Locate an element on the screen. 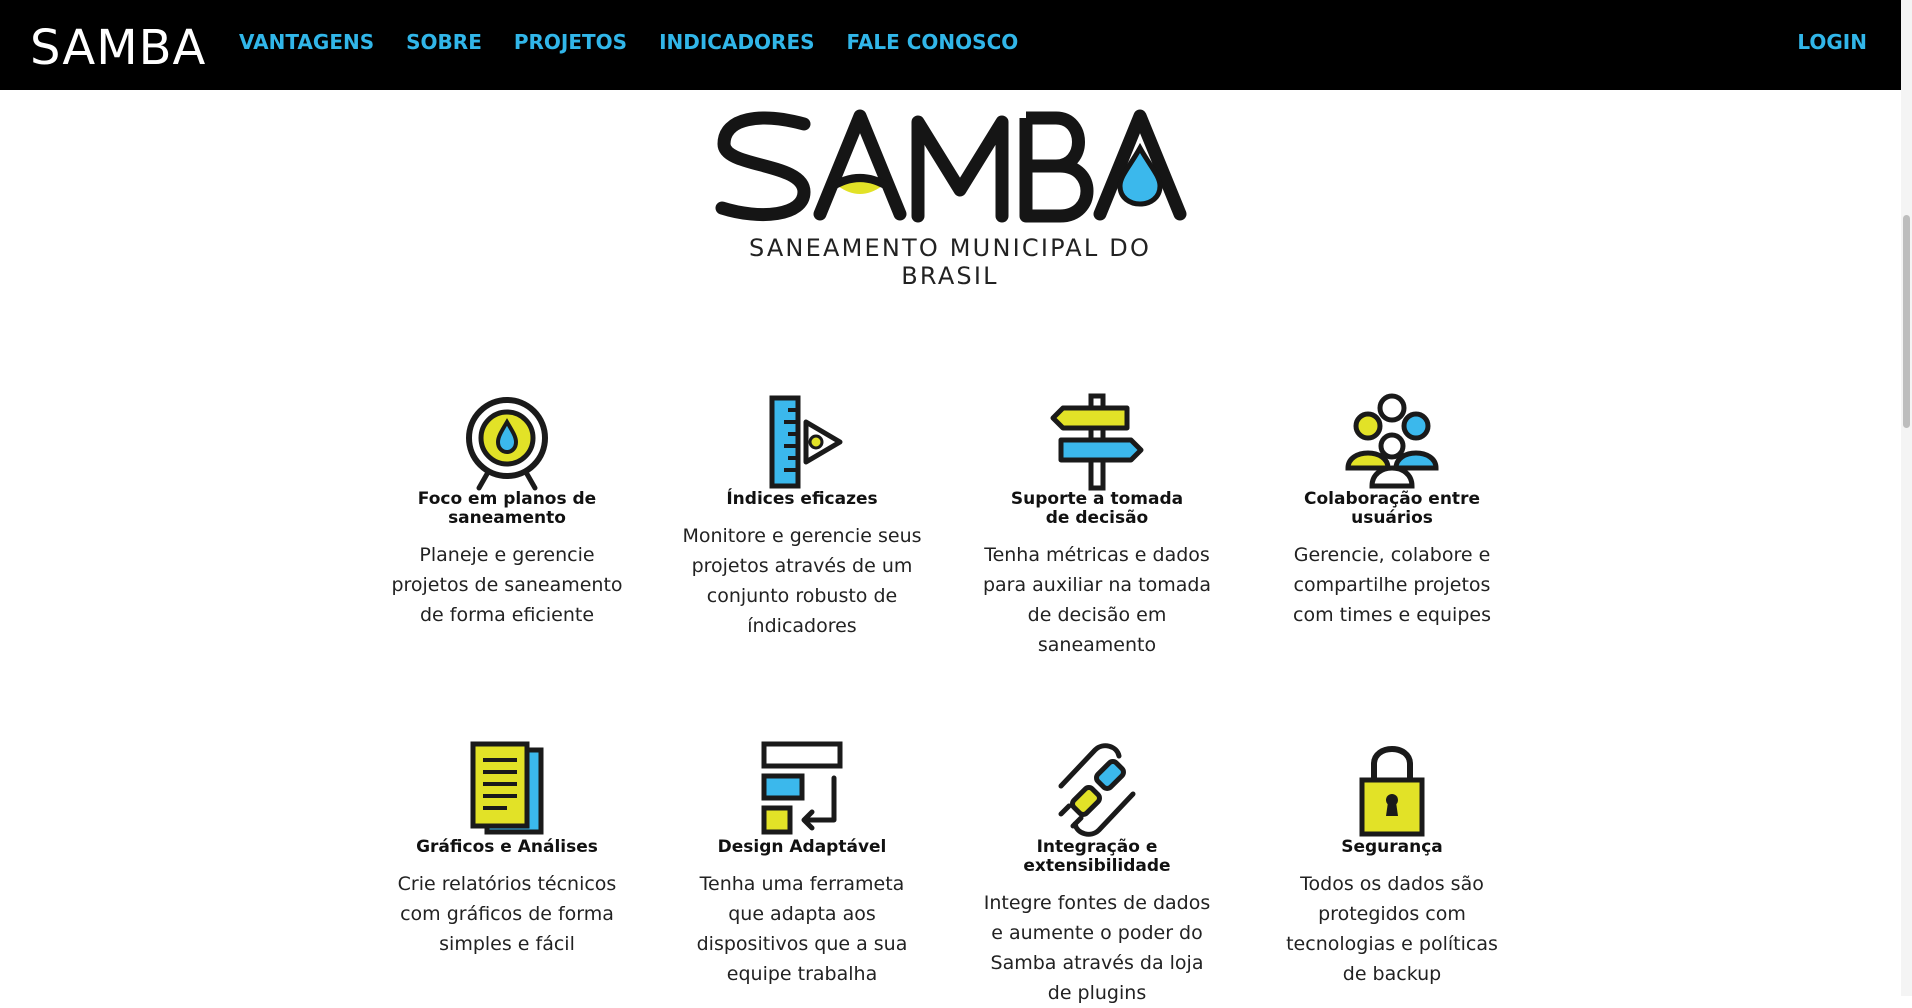  feature-title: Design Adaptável is located at coordinates (802, 847).